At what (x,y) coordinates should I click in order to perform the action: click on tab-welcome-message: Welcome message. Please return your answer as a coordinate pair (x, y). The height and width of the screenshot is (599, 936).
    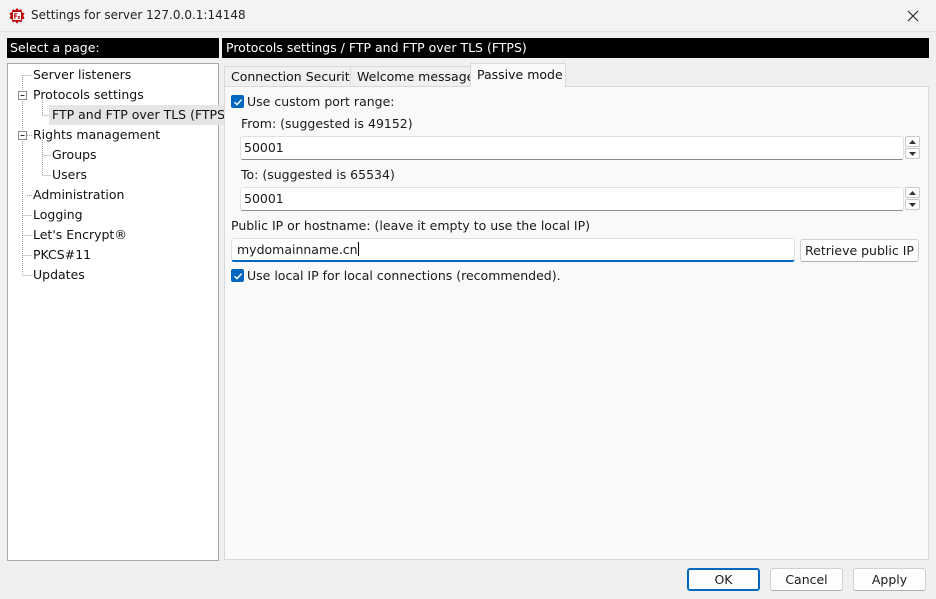
    Looking at the image, I should click on (412, 76).